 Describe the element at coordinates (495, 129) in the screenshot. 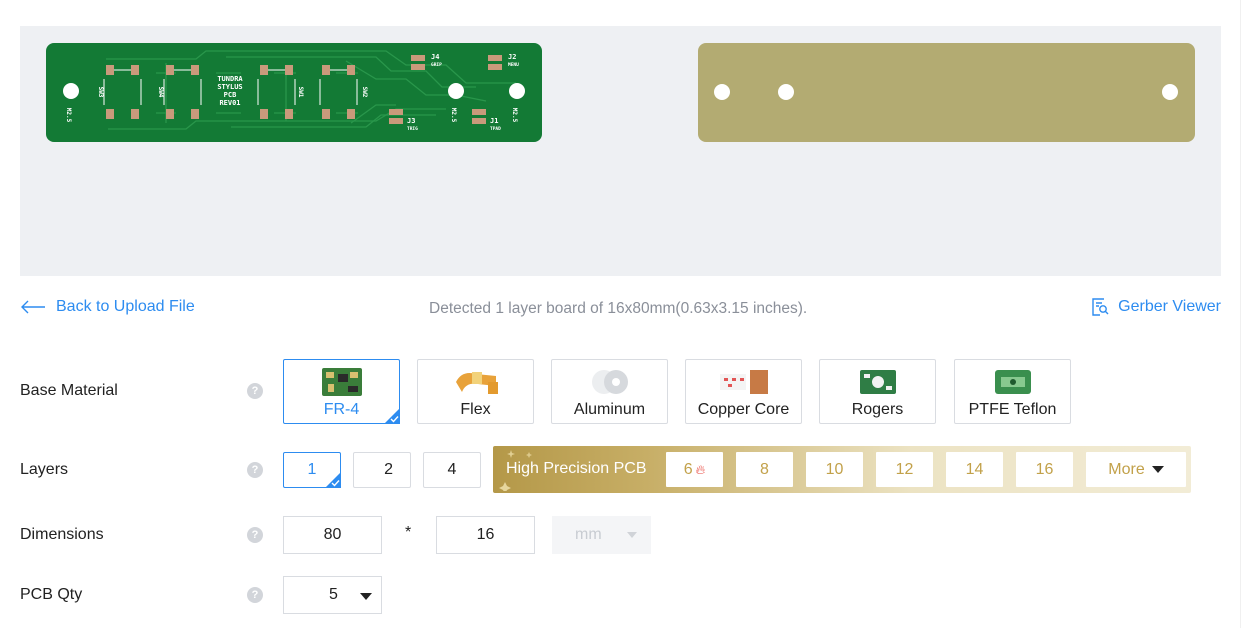

I see `connector-name-tpad: TPAD` at that location.